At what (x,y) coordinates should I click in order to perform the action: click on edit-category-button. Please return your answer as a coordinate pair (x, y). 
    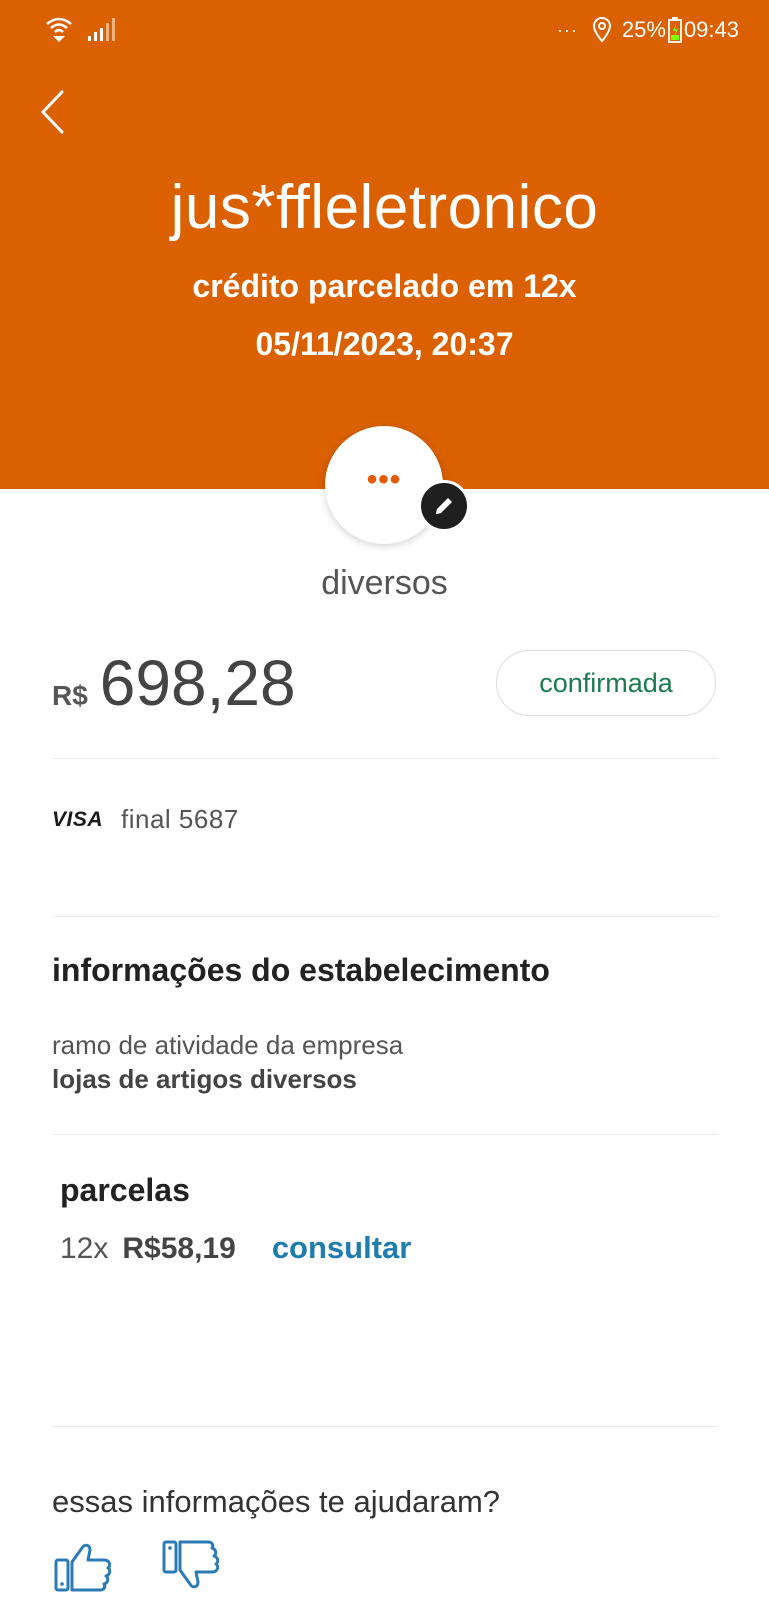
    Looking at the image, I should click on (444, 506).